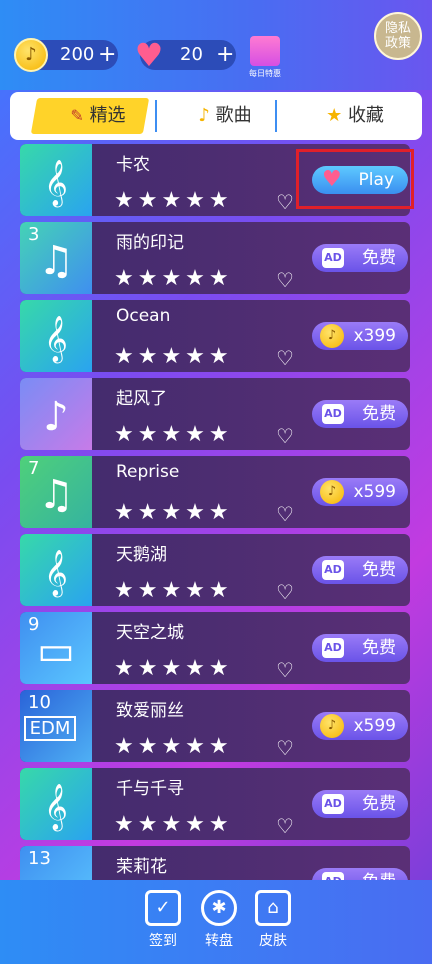 Image resolution: width=432 pixels, height=964 pixels. What do you see at coordinates (150, 711) in the screenshot?
I see `song-title: 致爱丽丝` at bounding box center [150, 711].